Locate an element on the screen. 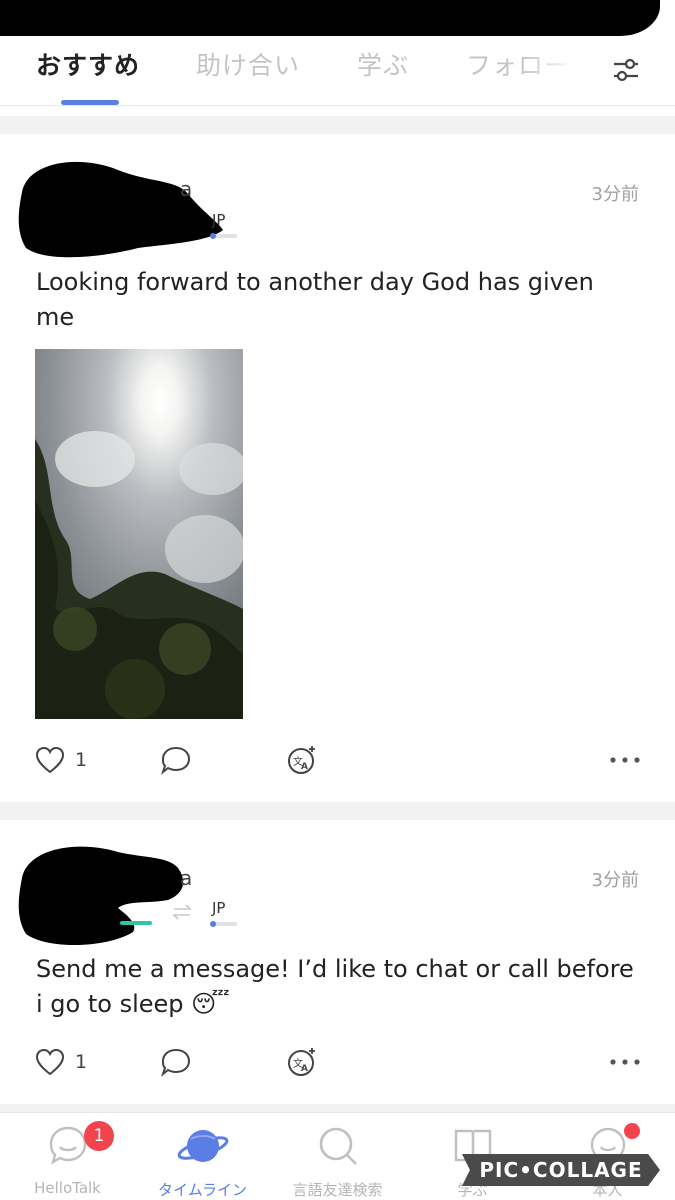 The width and height of the screenshot is (675, 1200). tab-help-each-other: 助け合い is located at coordinates (248, 64).